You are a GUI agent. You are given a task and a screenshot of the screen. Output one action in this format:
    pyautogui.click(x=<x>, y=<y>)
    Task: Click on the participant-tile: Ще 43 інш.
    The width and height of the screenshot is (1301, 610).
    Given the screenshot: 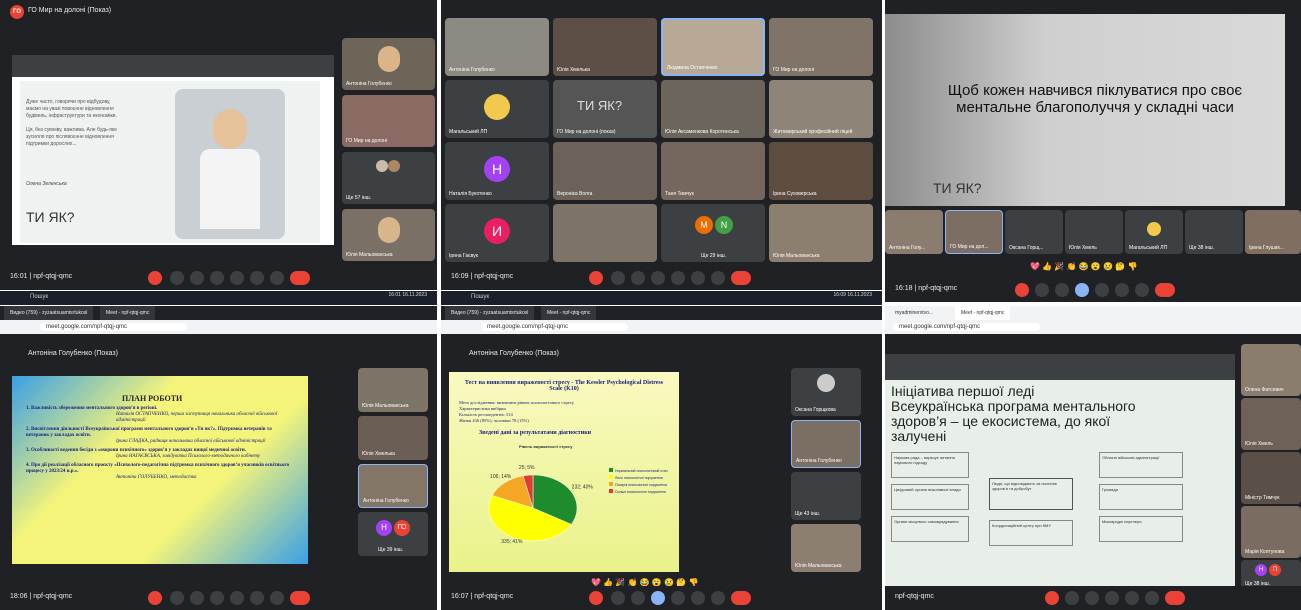 What is the action you would take?
    pyautogui.click(x=826, y=496)
    